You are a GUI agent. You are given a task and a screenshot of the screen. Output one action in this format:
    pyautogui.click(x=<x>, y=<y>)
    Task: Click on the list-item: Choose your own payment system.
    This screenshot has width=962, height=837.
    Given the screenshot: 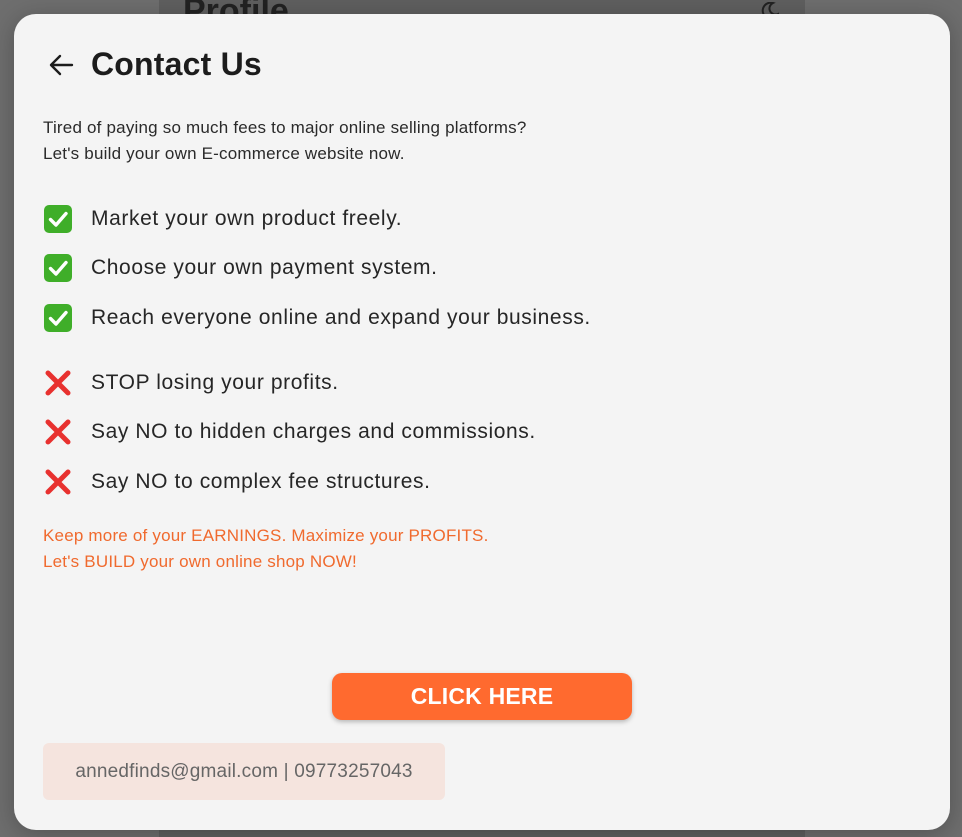 What is the action you would take?
    pyautogui.click(x=473, y=269)
    